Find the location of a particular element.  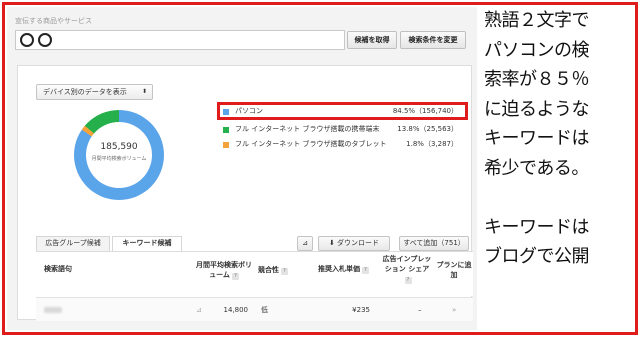

col-keyword: 検索語句 is located at coordinates (58, 269).